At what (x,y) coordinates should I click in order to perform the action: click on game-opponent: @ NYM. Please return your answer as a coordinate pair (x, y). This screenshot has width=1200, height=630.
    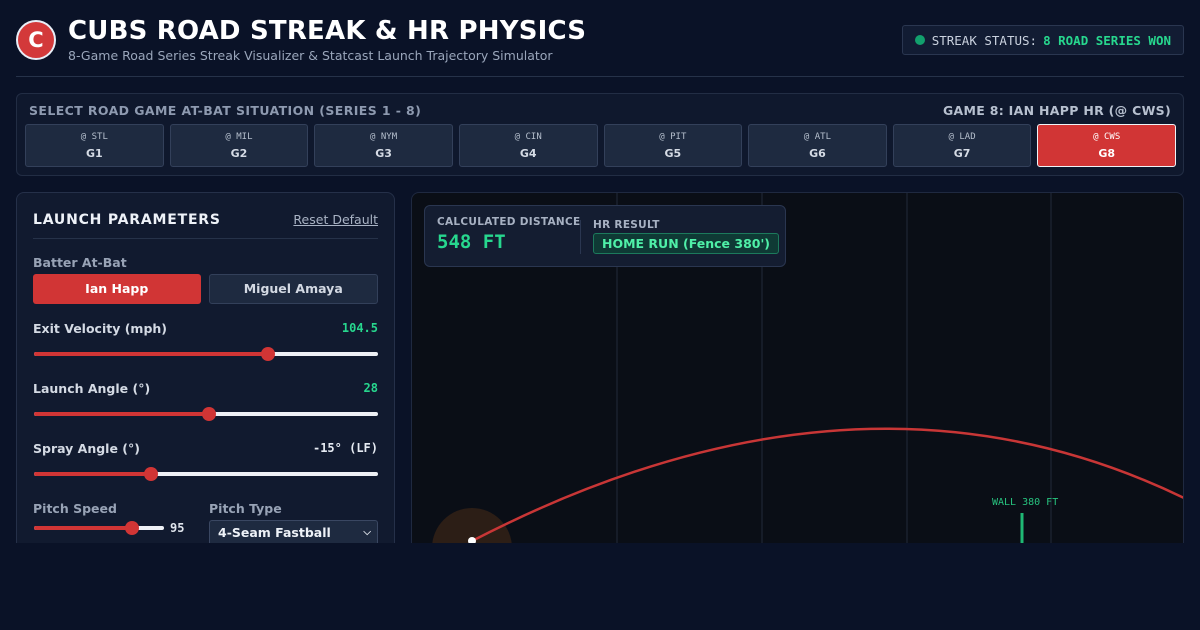
    Looking at the image, I should click on (384, 137).